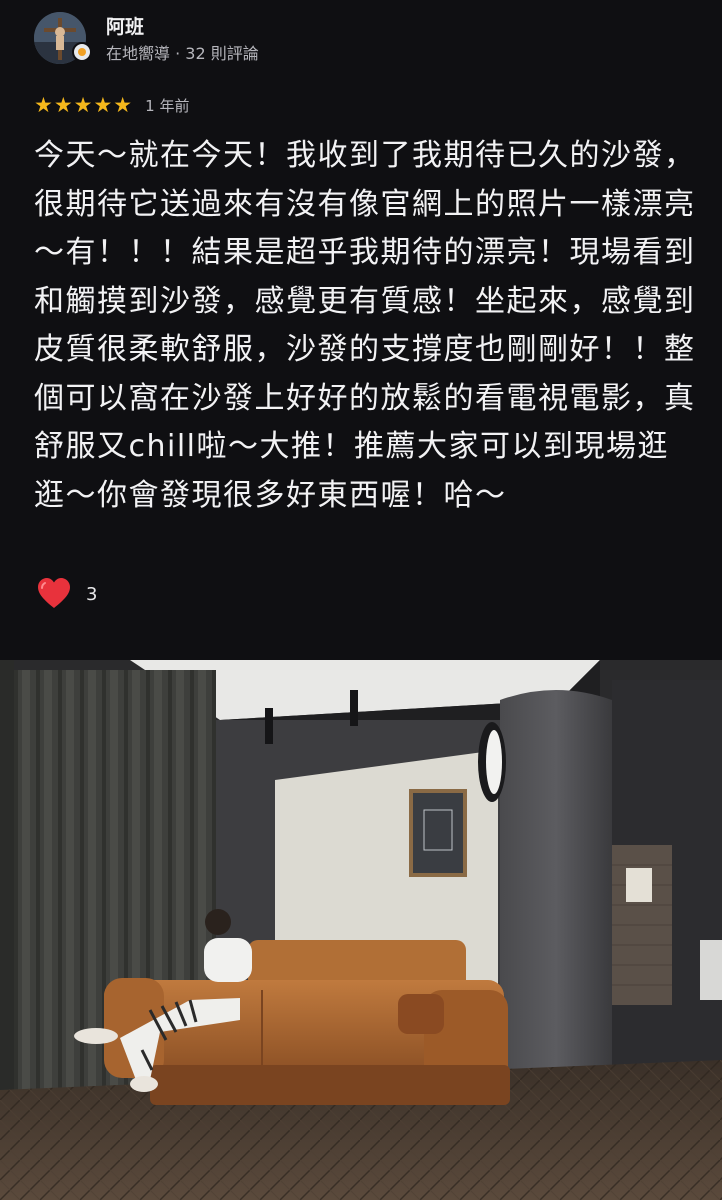 This screenshot has width=722, height=1200. I want to click on reviewer-name: 阿班, so click(125, 25).